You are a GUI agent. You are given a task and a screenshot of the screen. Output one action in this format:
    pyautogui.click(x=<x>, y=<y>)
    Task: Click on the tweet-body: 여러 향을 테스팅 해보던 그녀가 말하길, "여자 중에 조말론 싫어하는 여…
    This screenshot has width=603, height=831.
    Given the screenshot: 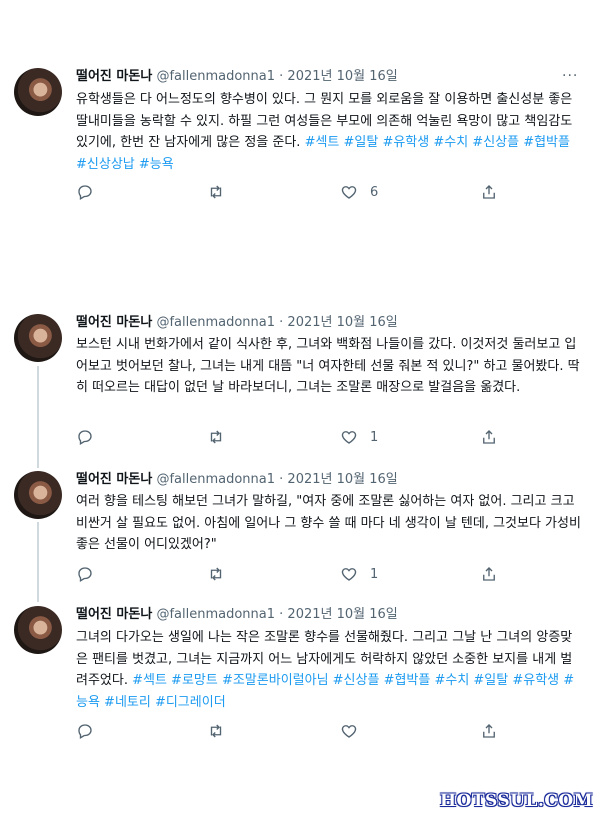 What is the action you would take?
    pyautogui.click(x=328, y=523)
    